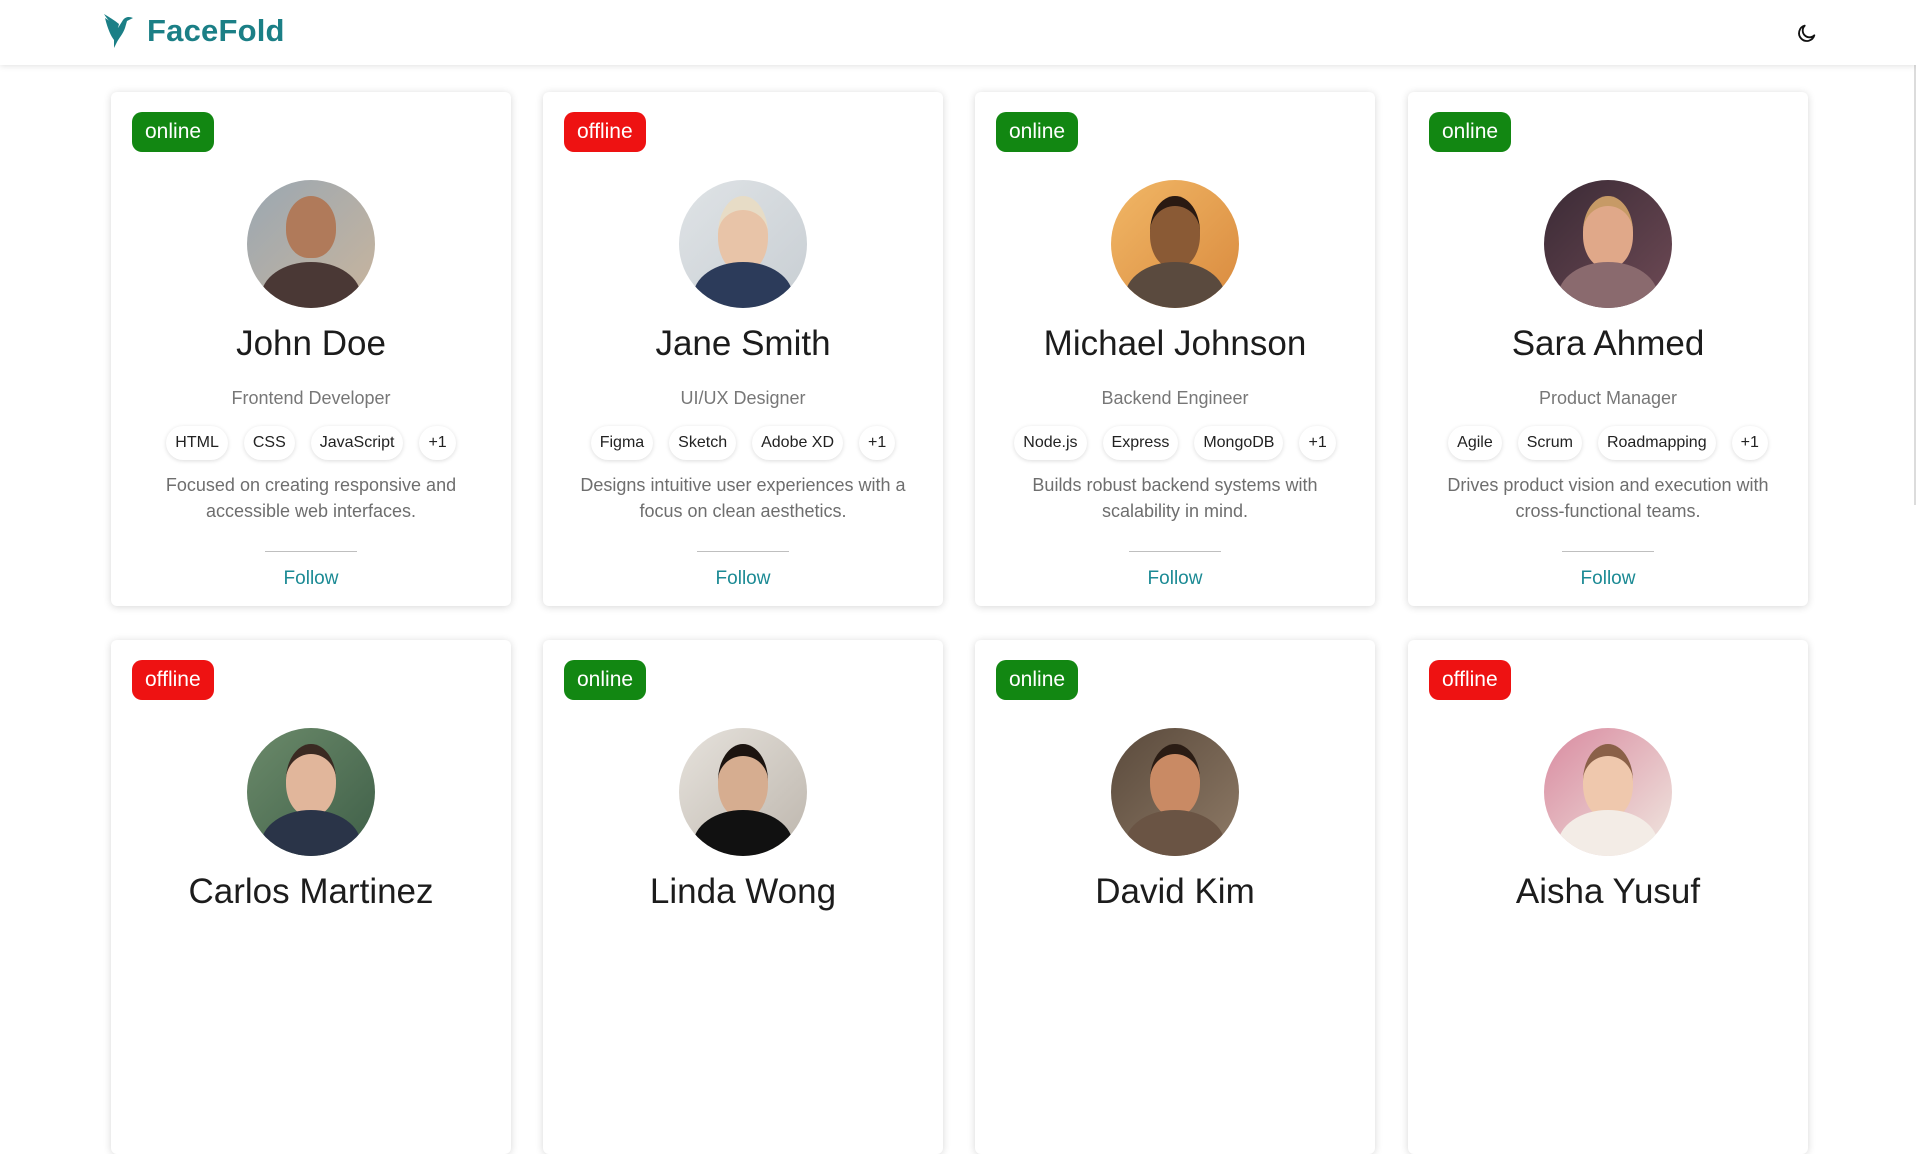 This screenshot has height=1154, width=1916. I want to click on profile-role: UI/UX Designer, so click(743, 398).